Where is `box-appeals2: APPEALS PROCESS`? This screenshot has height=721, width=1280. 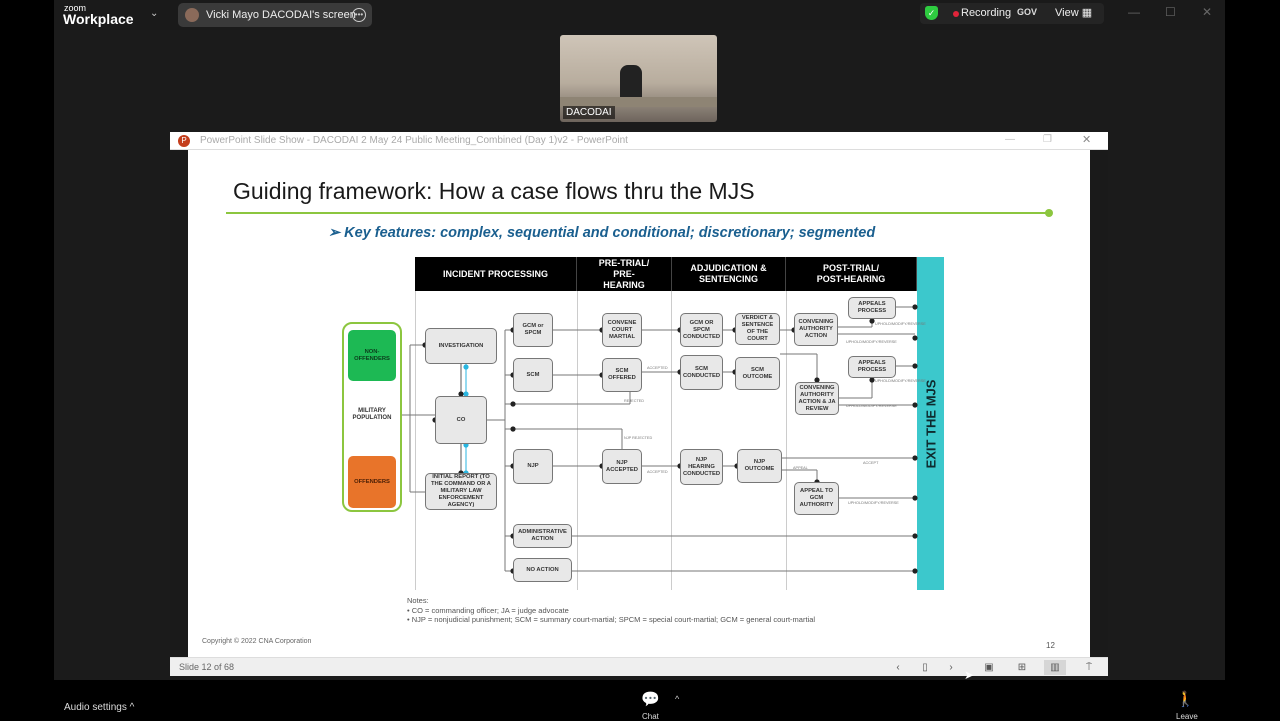 box-appeals2: APPEALS PROCESS is located at coordinates (872, 367).